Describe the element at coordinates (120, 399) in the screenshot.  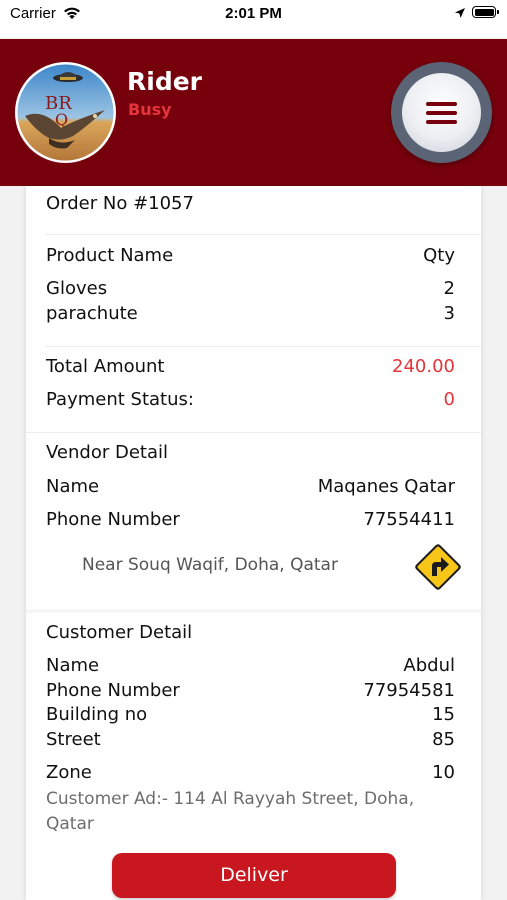
I see `payment-status-label: Payment Status:` at that location.